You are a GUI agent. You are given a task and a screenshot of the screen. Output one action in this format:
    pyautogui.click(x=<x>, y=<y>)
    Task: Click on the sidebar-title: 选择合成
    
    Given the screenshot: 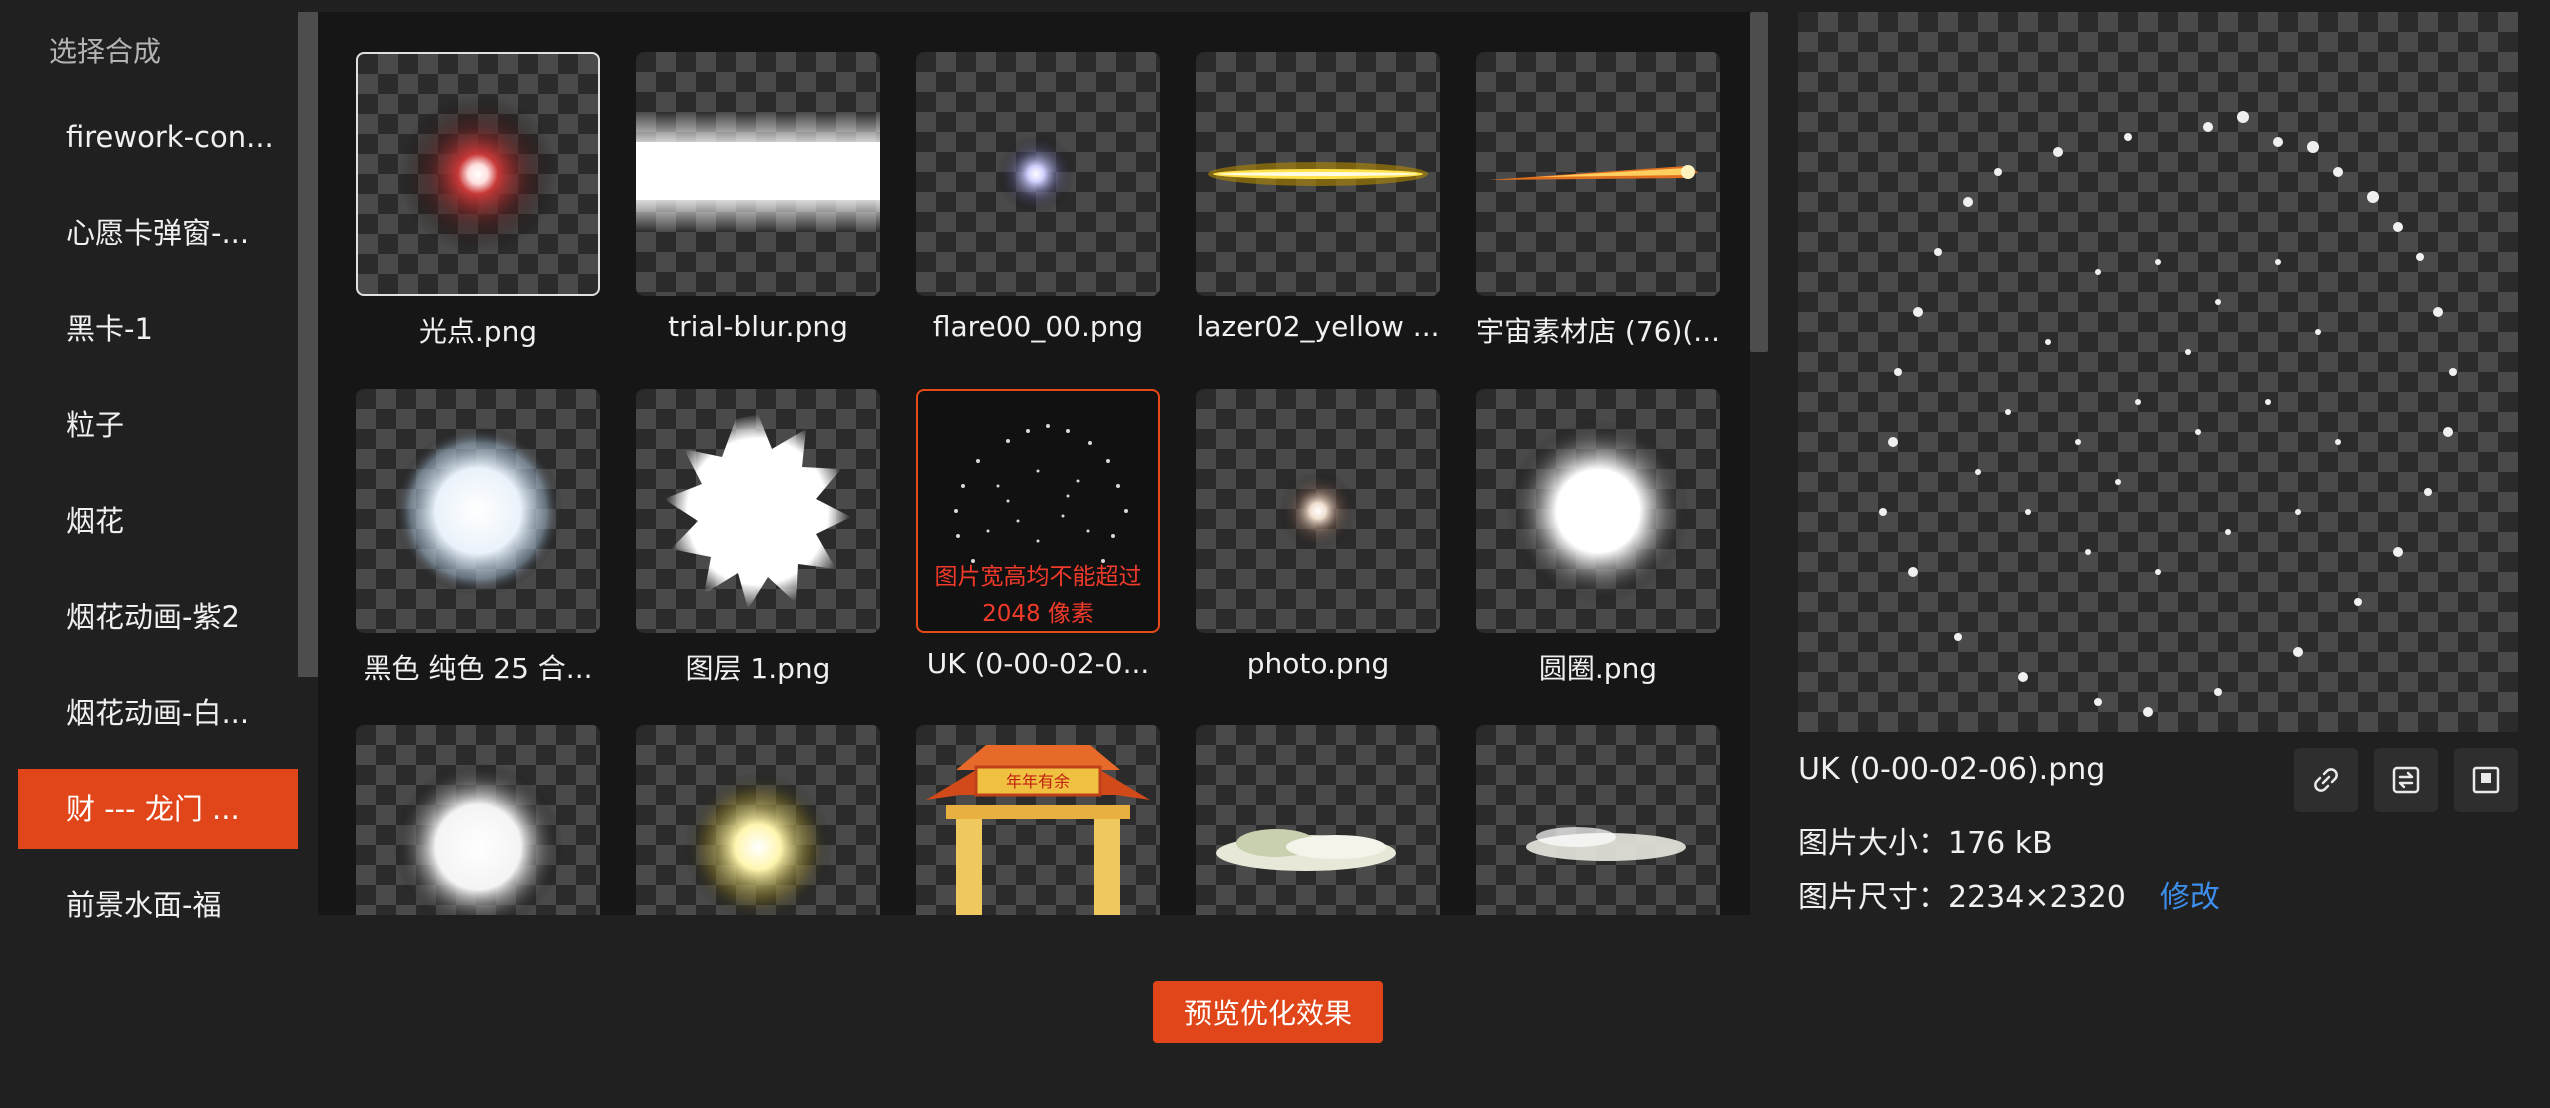 What is the action you would take?
    pyautogui.click(x=105, y=51)
    